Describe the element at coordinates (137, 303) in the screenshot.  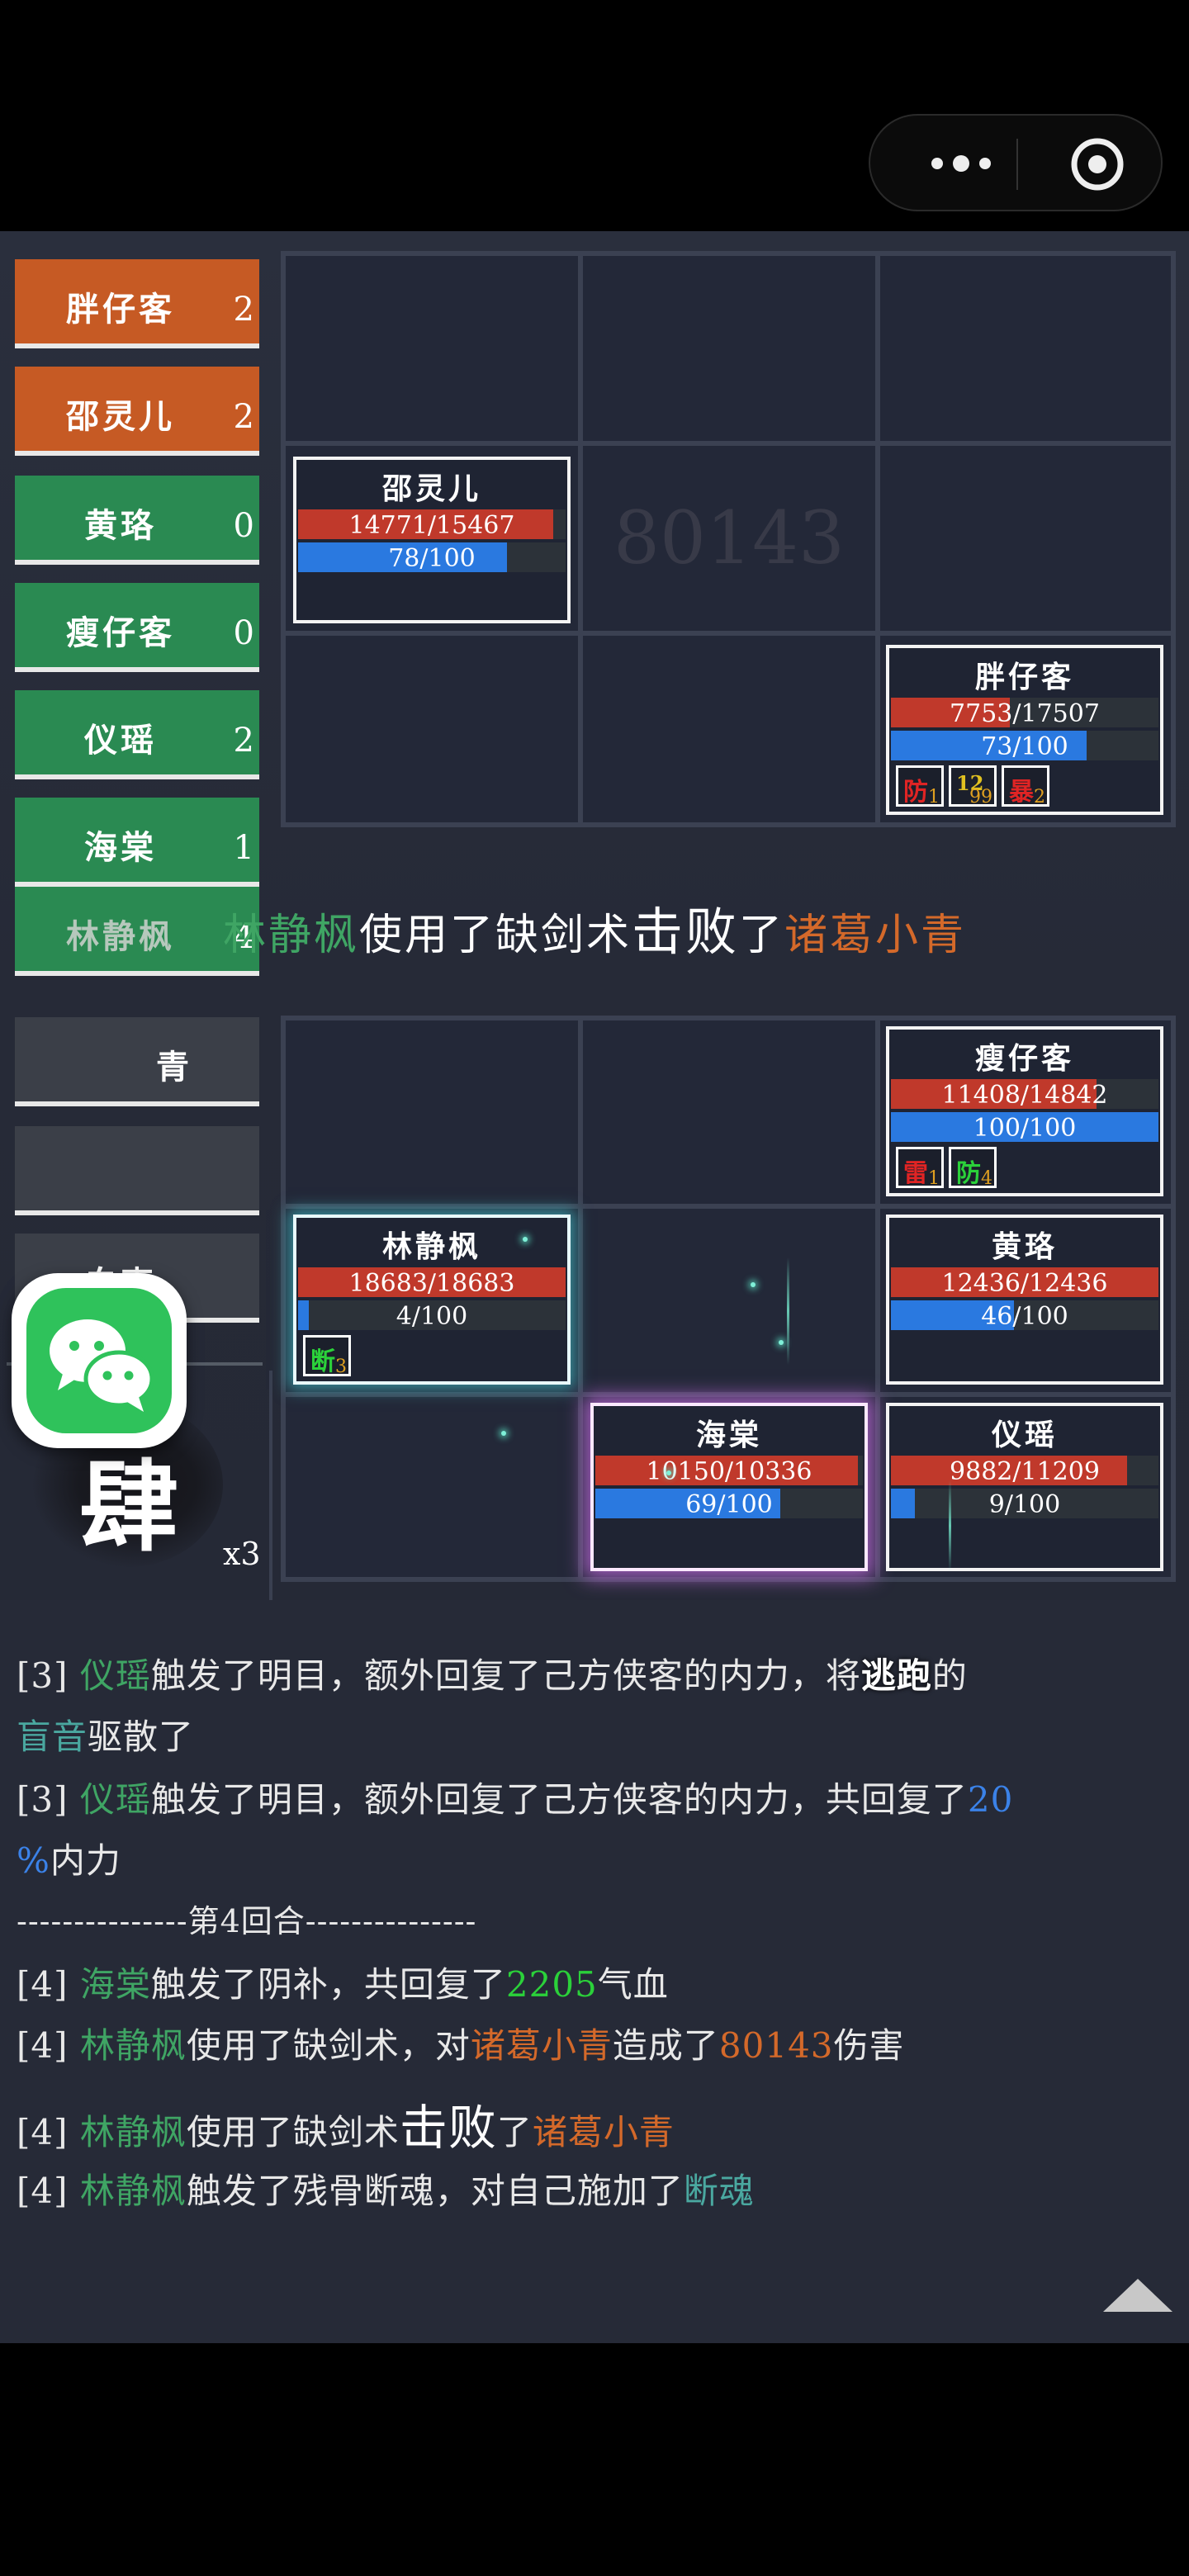
I see `turn-order-item: 胖仔客 2` at that location.